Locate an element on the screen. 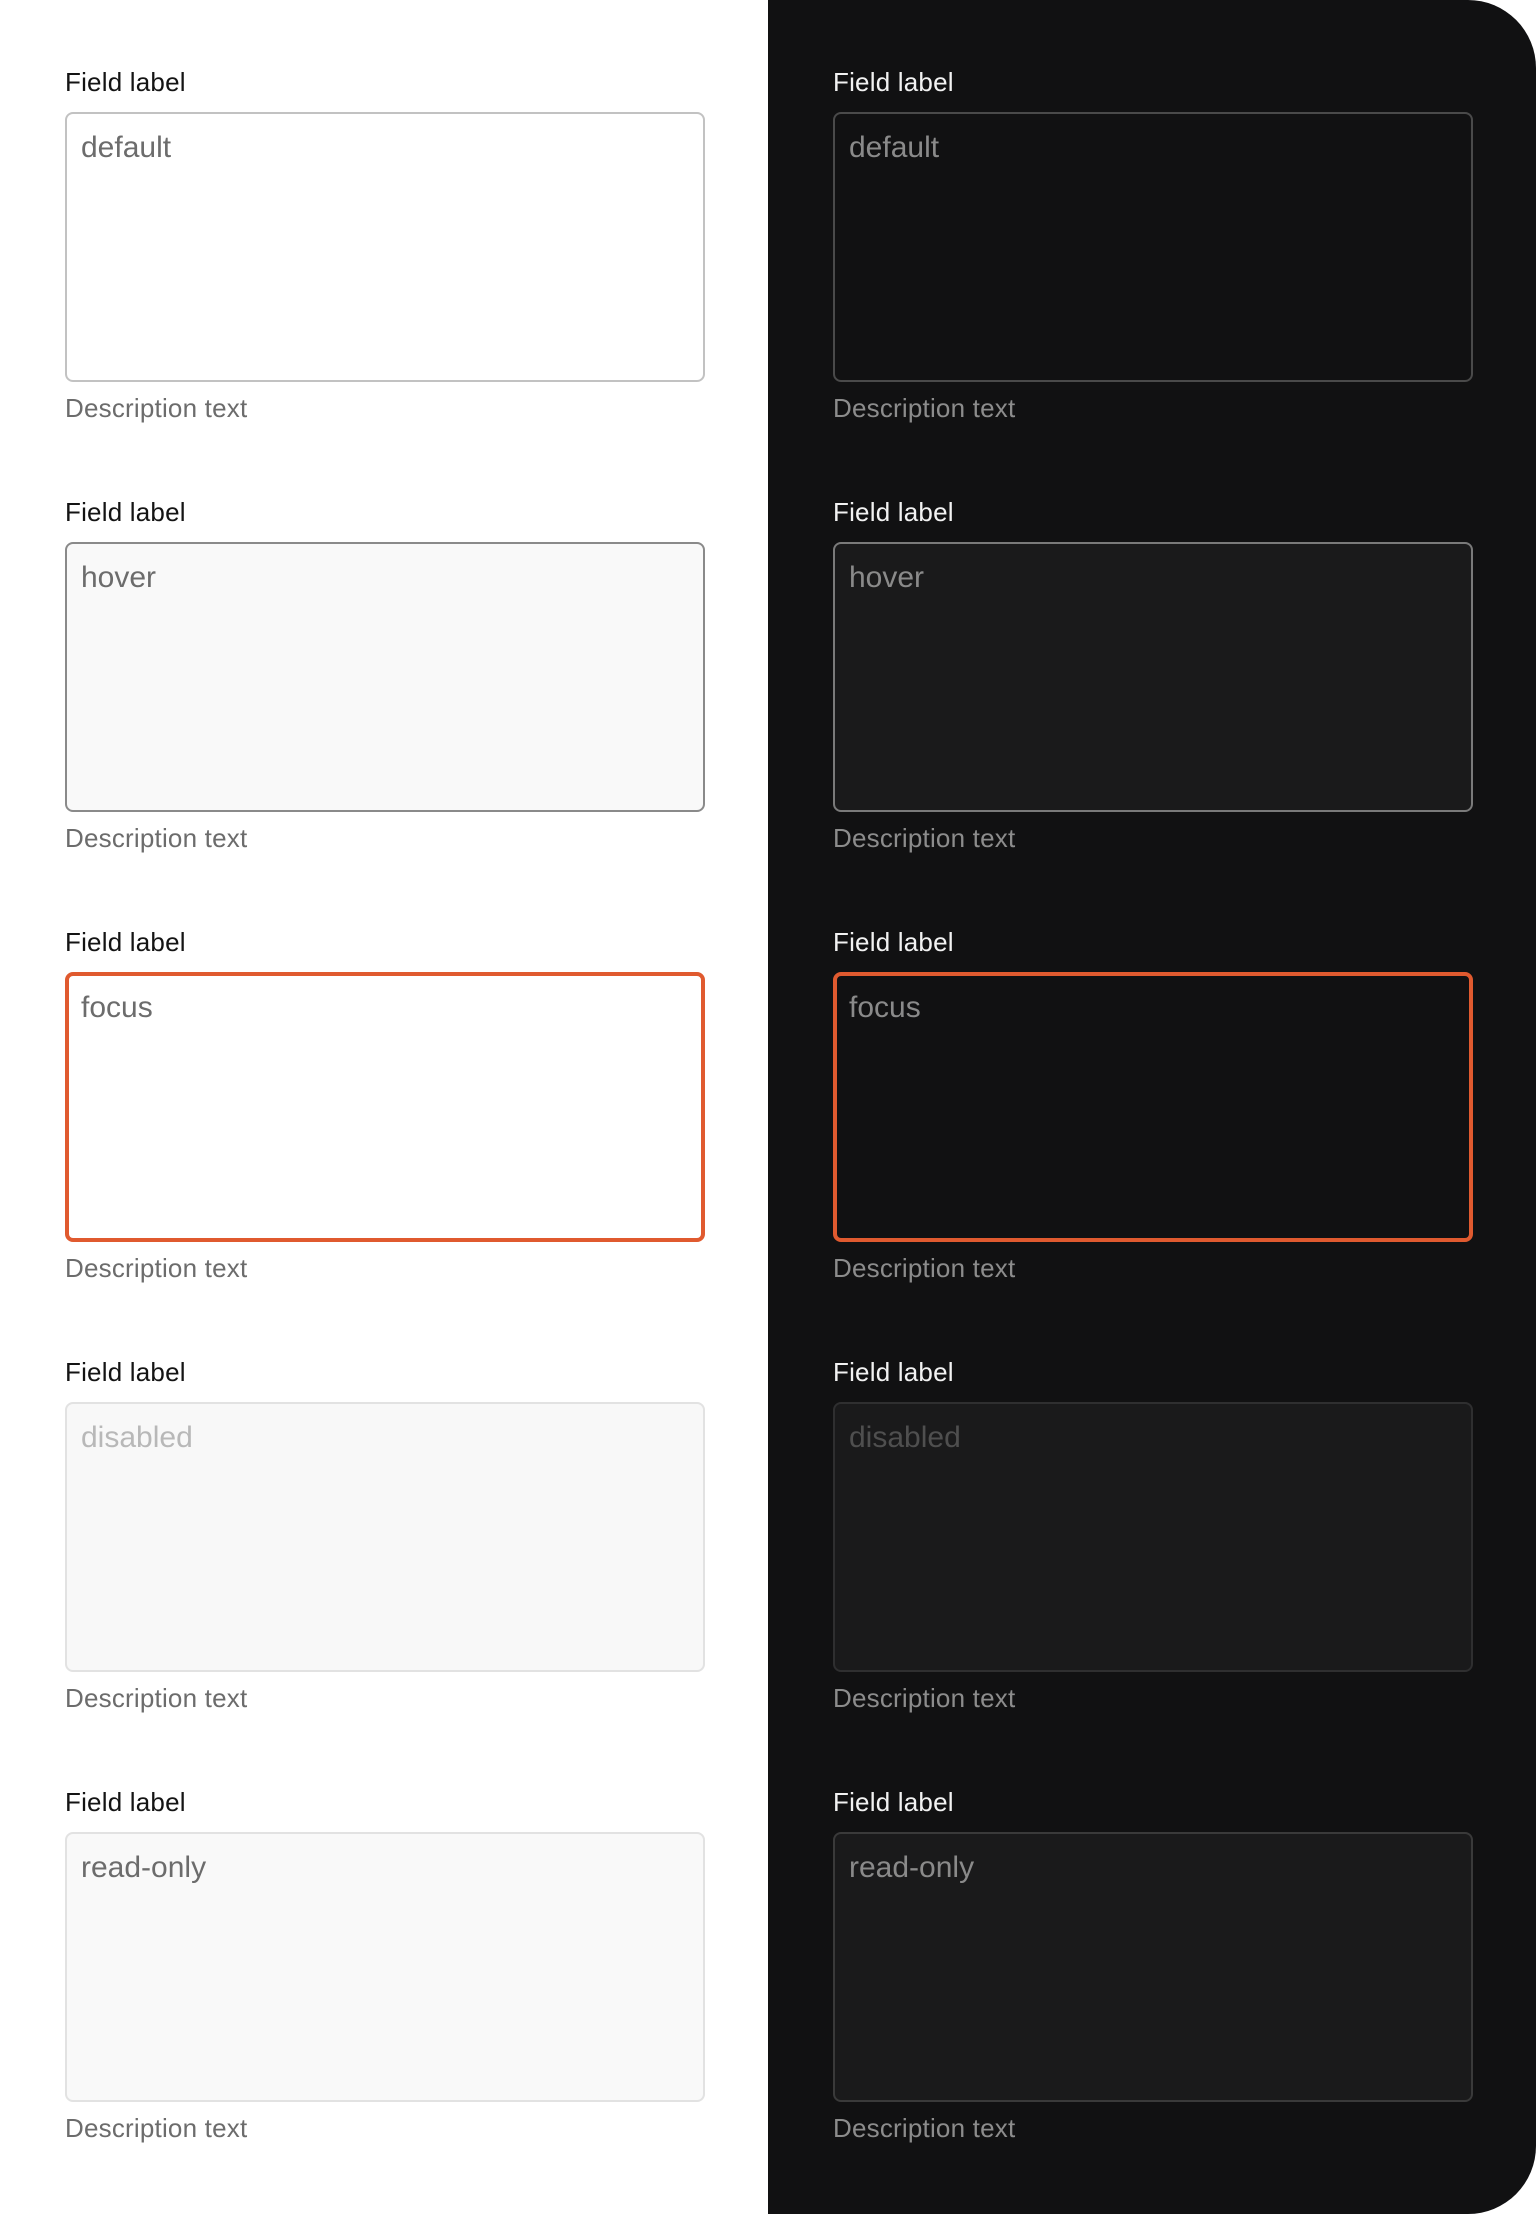 The height and width of the screenshot is (2214, 1536). field-readonly-light: Field label read-only Description text is located at coordinates (385, 1997).